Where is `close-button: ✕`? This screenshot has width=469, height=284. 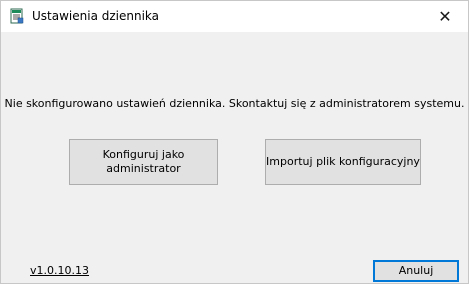 close-button: ✕ is located at coordinates (445, 16).